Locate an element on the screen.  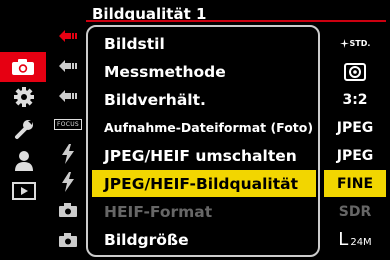
category-strip is located at coordinates (24, 130).